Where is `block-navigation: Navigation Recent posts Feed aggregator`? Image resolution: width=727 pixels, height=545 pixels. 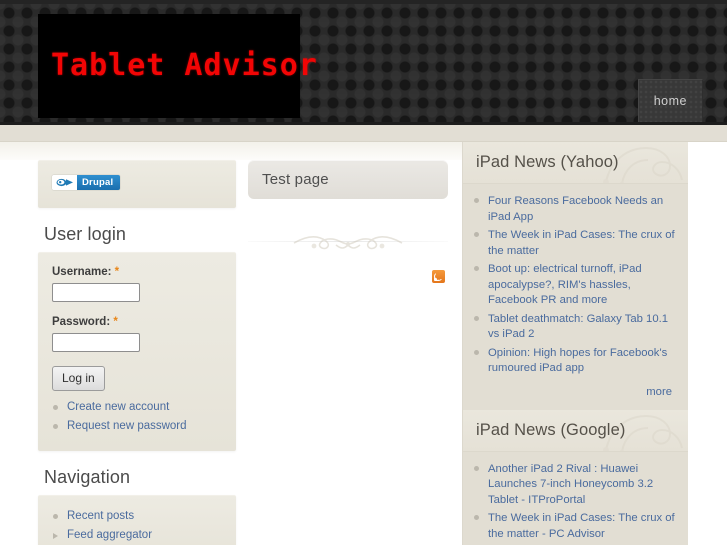
block-navigation: Navigation Recent posts Feed aggregator is located at coordinates (137, 506).